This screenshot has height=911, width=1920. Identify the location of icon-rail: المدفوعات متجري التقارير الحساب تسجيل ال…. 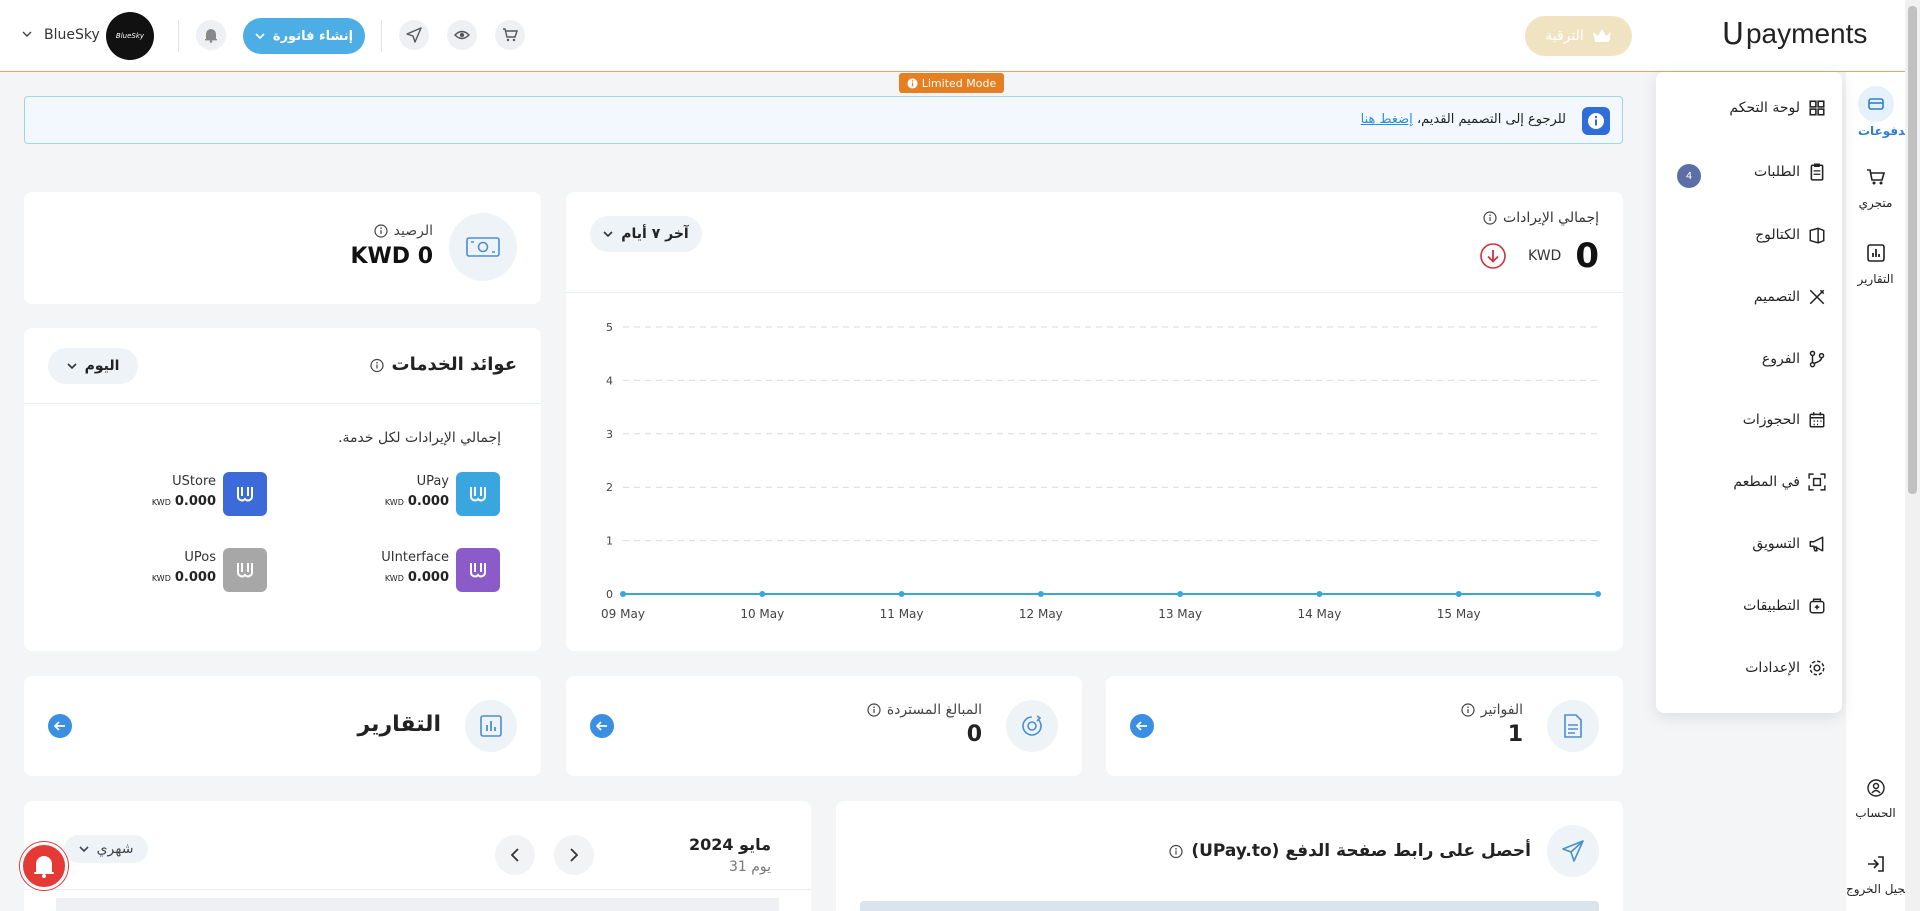
(1883, 491).